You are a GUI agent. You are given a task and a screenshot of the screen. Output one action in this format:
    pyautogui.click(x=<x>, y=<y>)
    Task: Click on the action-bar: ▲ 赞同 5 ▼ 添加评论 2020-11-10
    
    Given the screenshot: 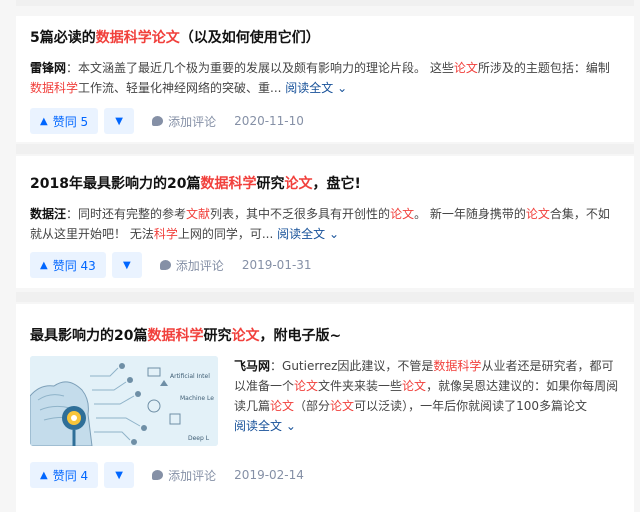 What is the action you would take?
    pyautogui.click(x=325, y=121)
    